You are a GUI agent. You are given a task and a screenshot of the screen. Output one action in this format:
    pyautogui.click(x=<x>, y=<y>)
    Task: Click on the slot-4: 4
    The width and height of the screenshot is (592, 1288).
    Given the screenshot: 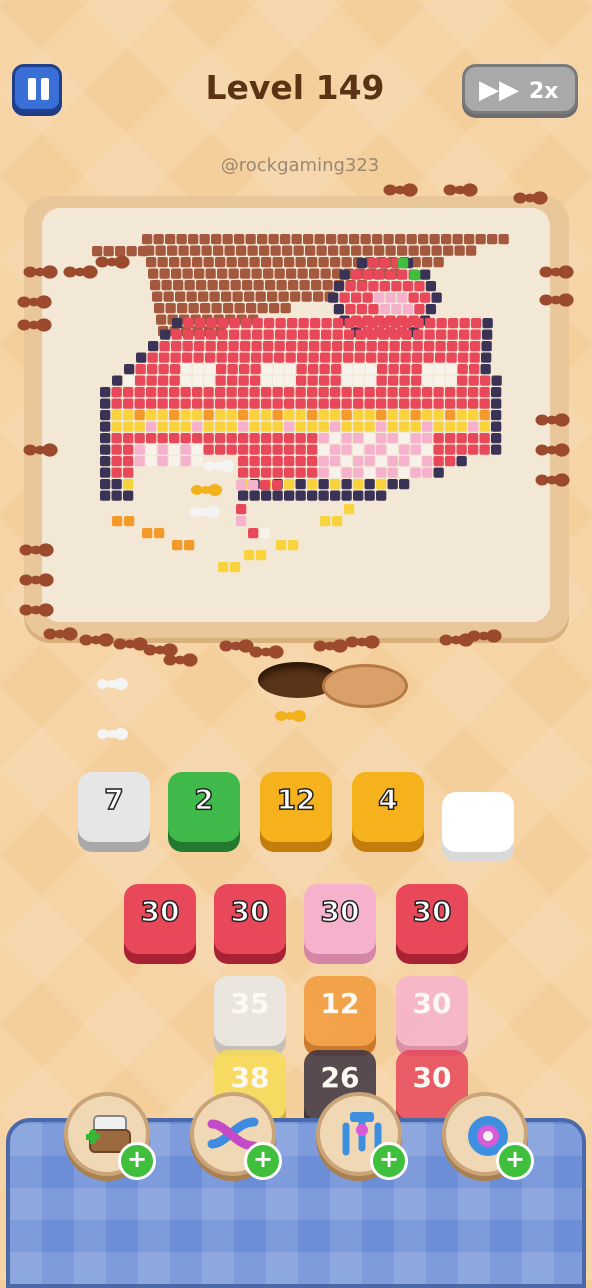 What is the action you would take?
    pyautogui.click(x=388, y=807)
    